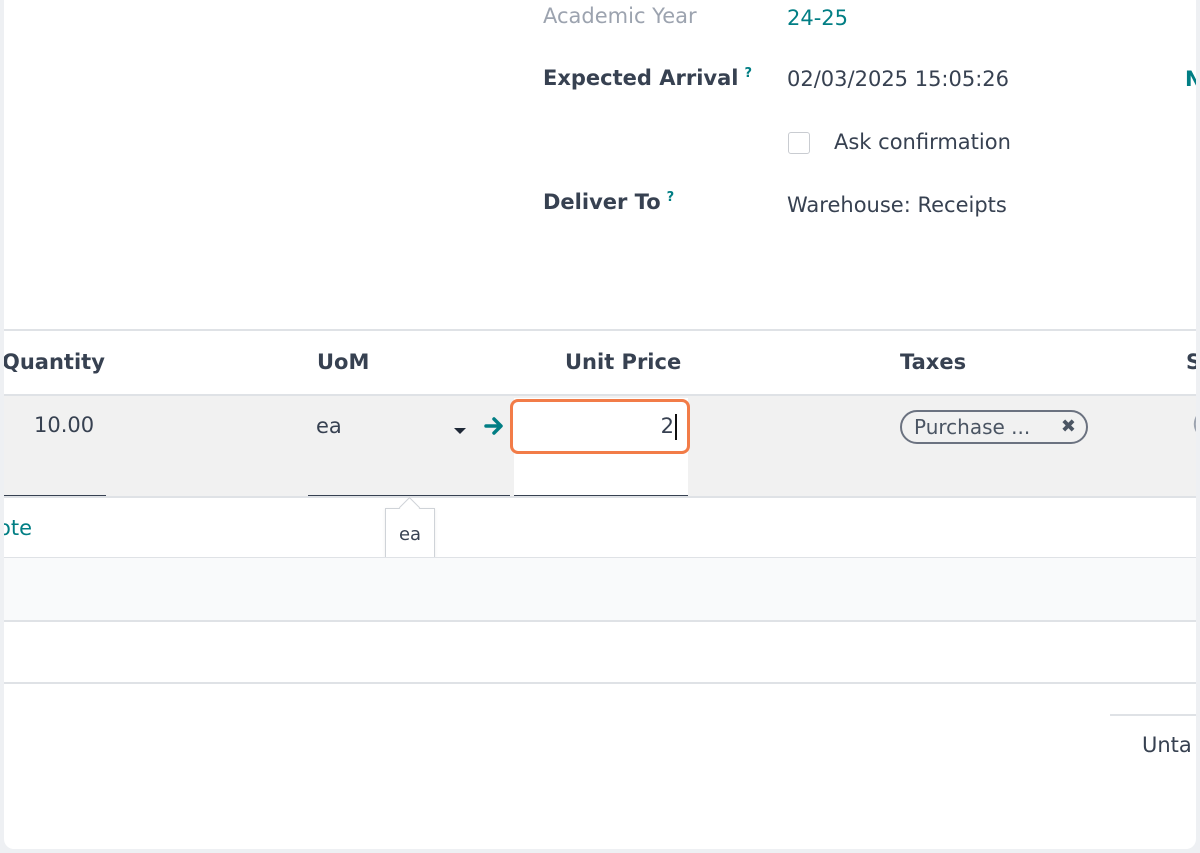 This screenshot has width=1200, height=853. I want to click on table-top-divider, so click(600, 330).